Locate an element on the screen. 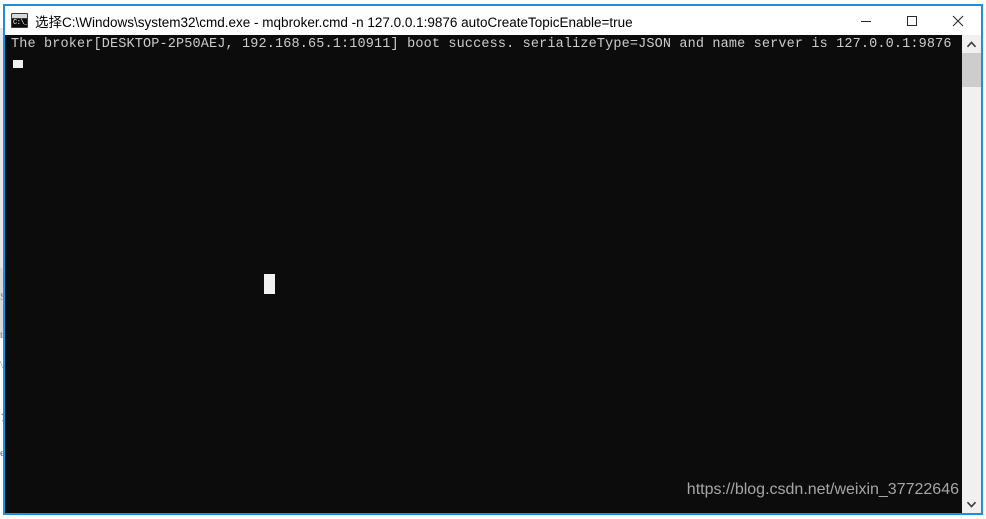  minimize-button is located at coordinates (866, 20).